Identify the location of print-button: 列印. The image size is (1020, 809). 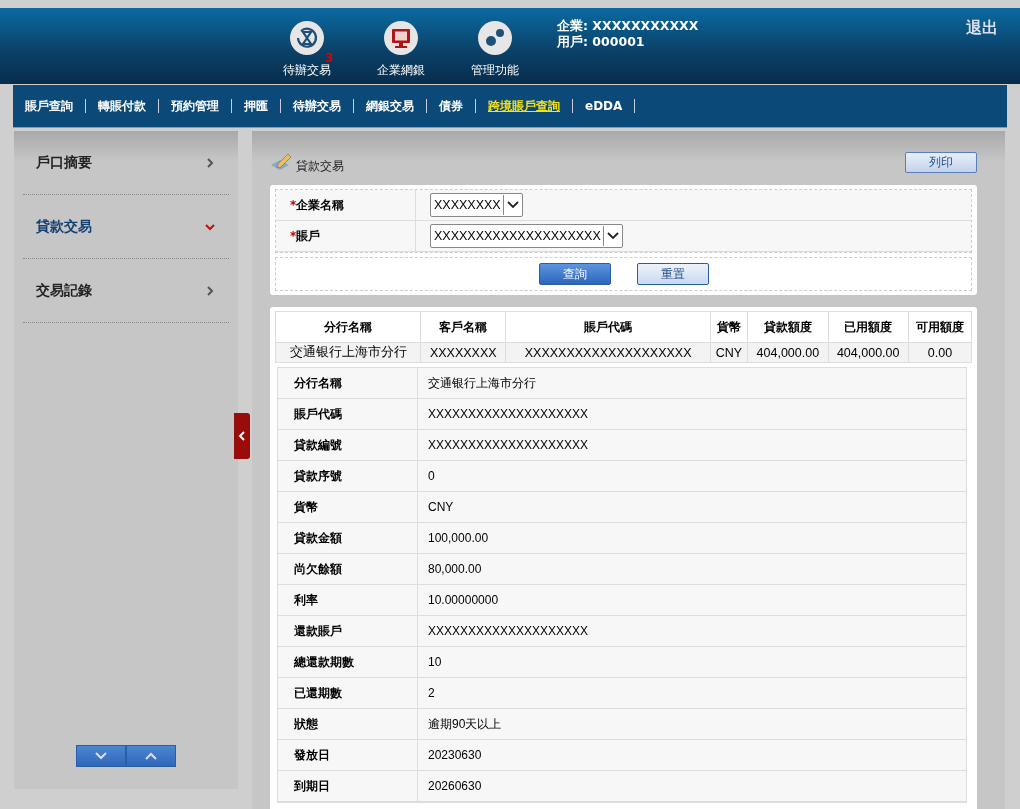
(941, 162).